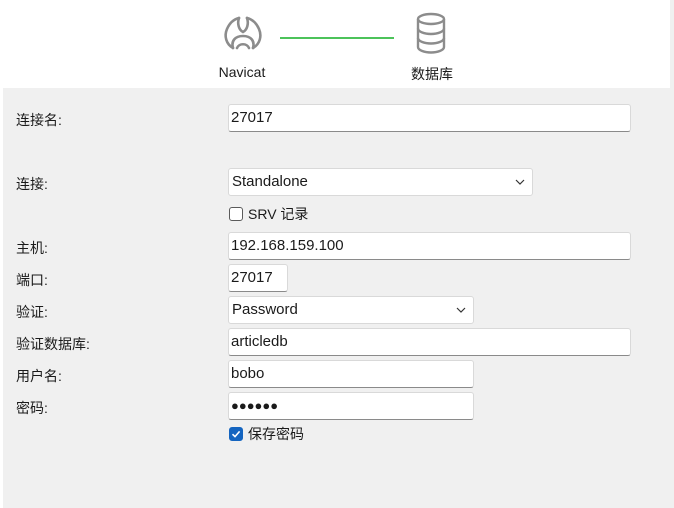 Image resolution: width=674 pixels, height=508 pixels. Describe the element at coordinates (242, 72) in the screenshot. I see `step-label-navicat: Navicat` at that location.